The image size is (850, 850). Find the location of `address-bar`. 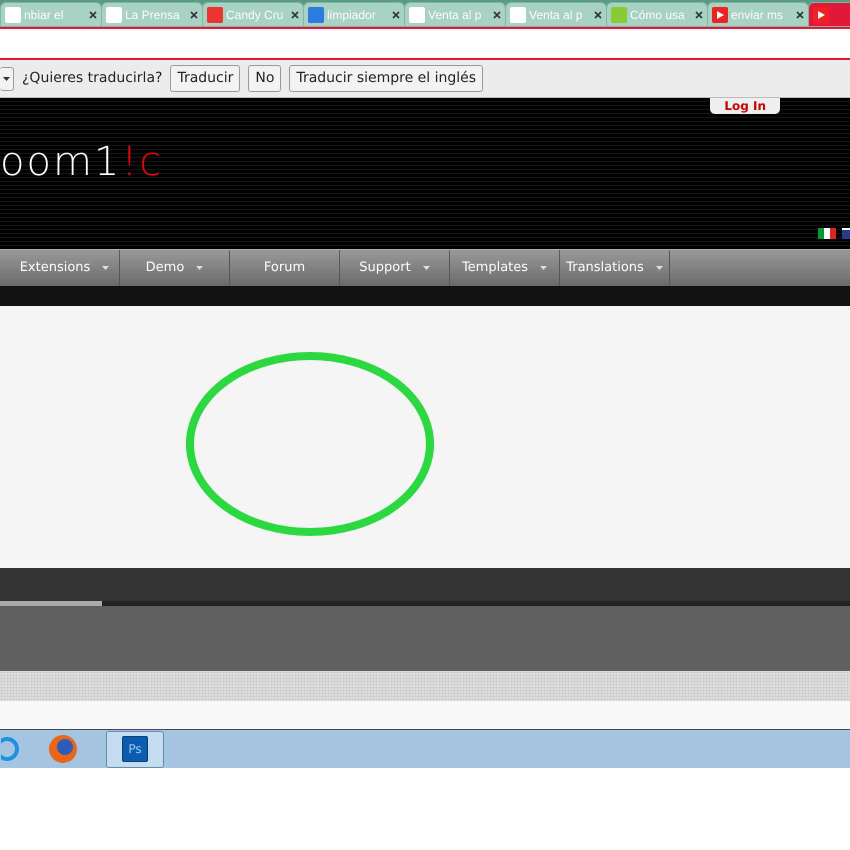

address-bar is located at coordinates (425, 43).